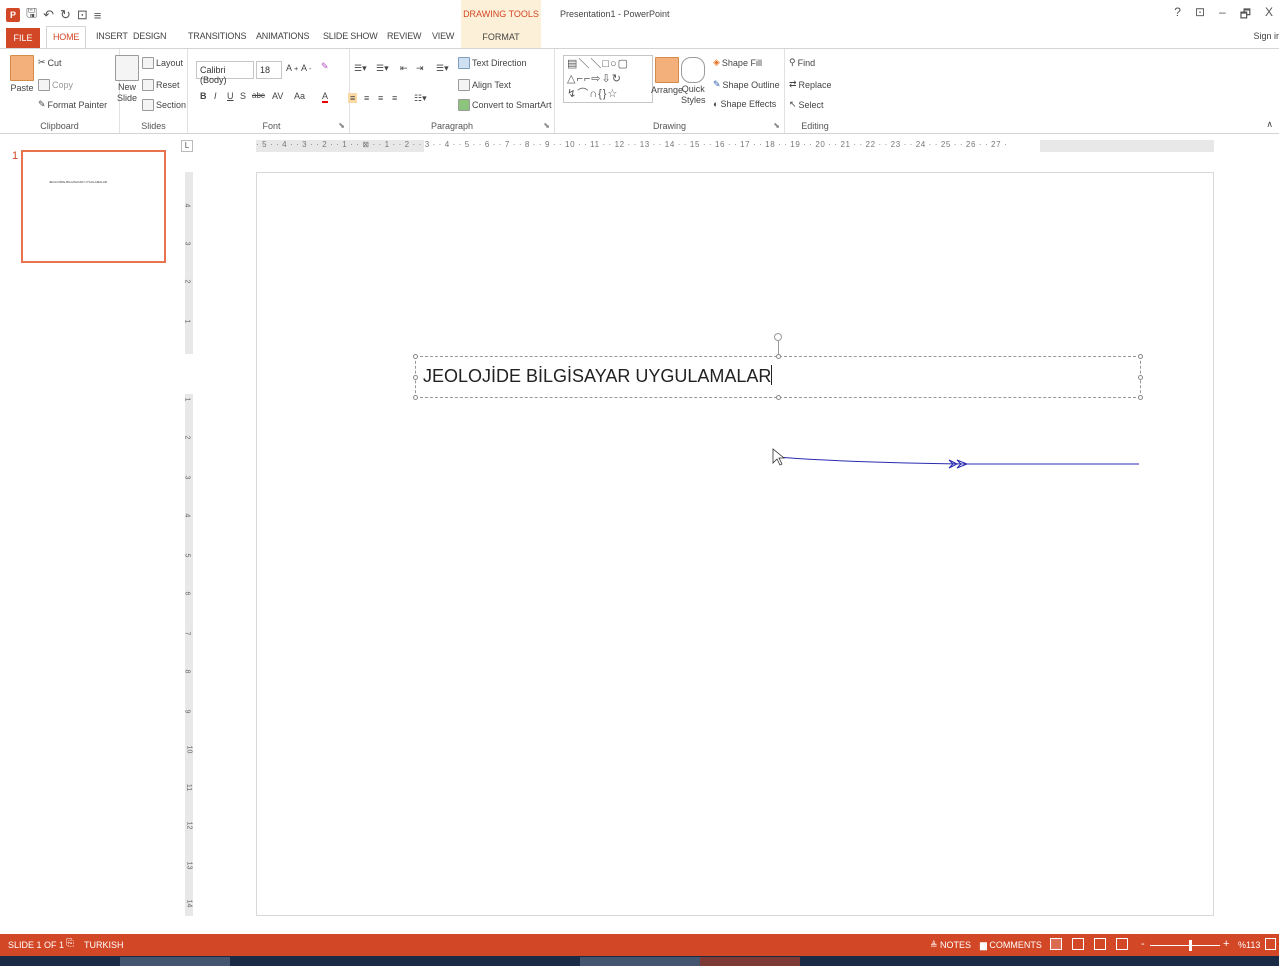  Describe the element at coordinates (277, 96) in the screenshot. I see `character-spacing-button: AV` at that location.